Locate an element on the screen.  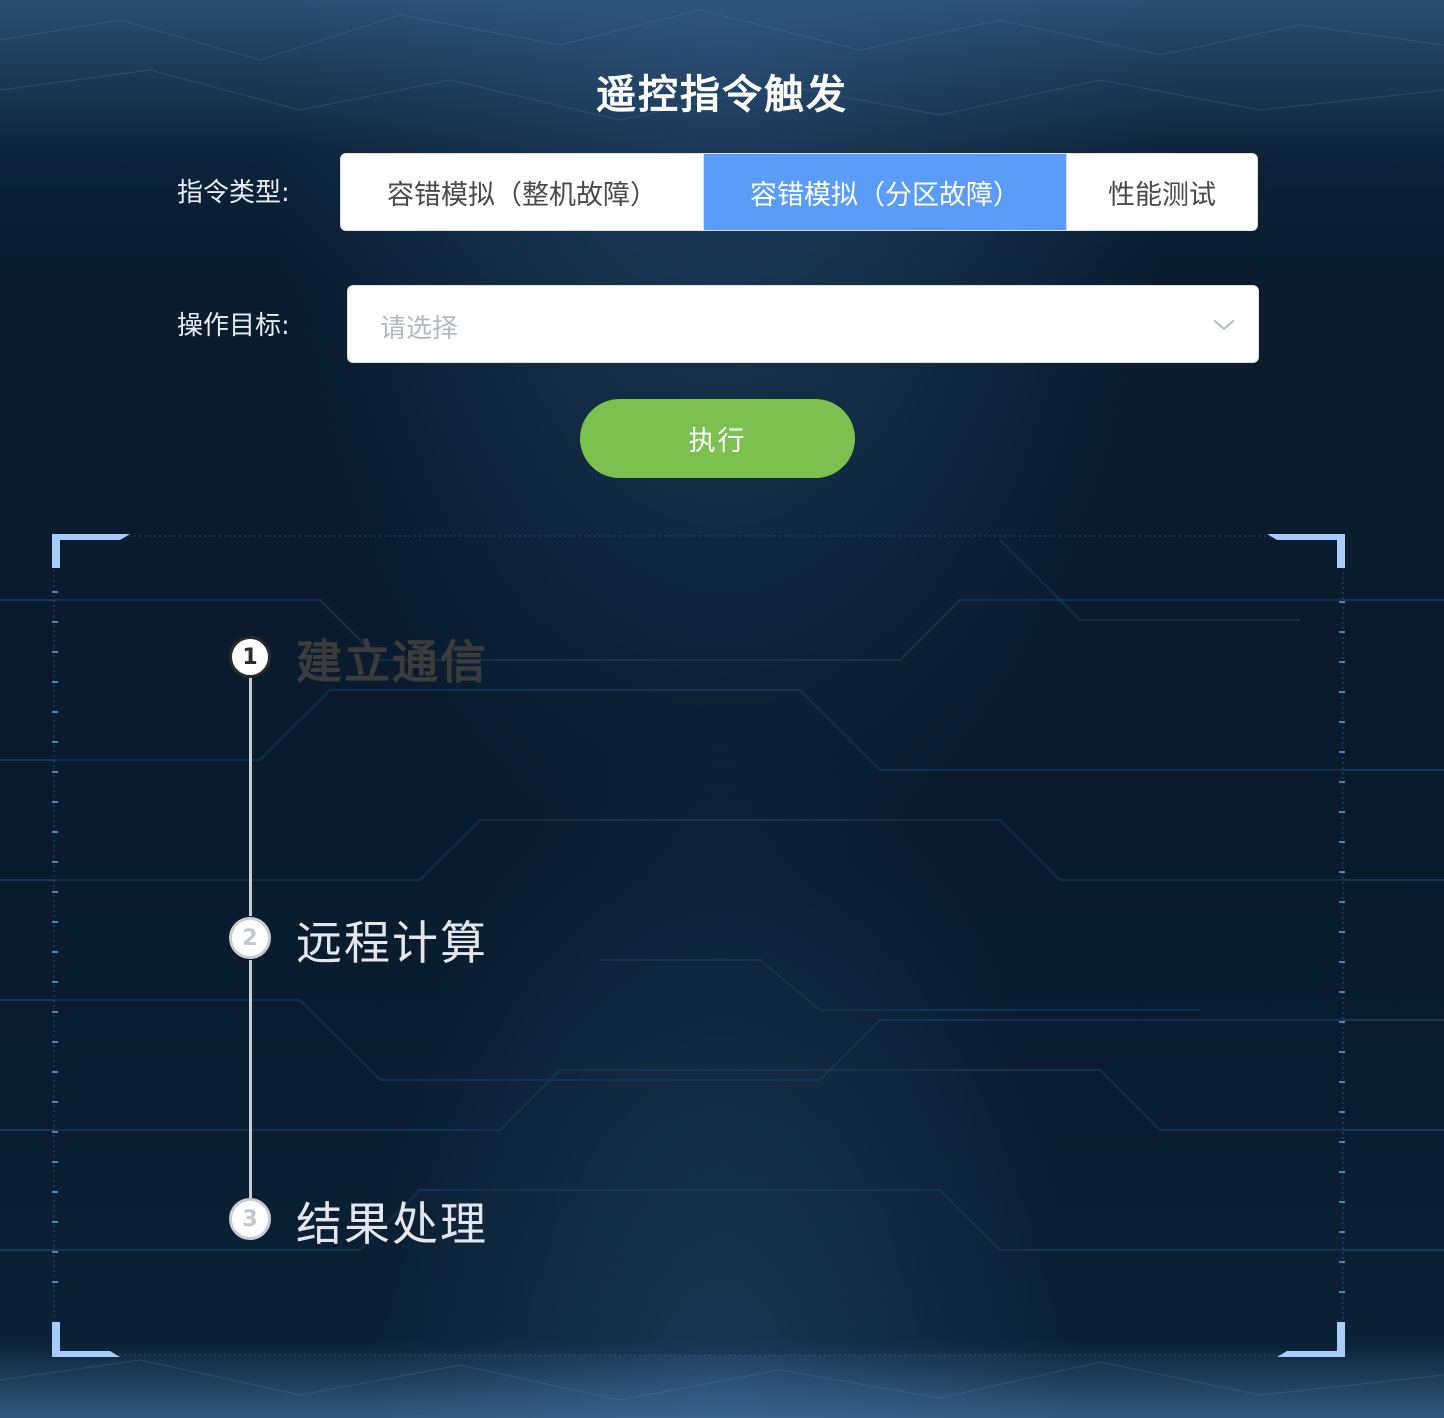
step-3-indicator: 3 is located at coordinates (250, 1219).